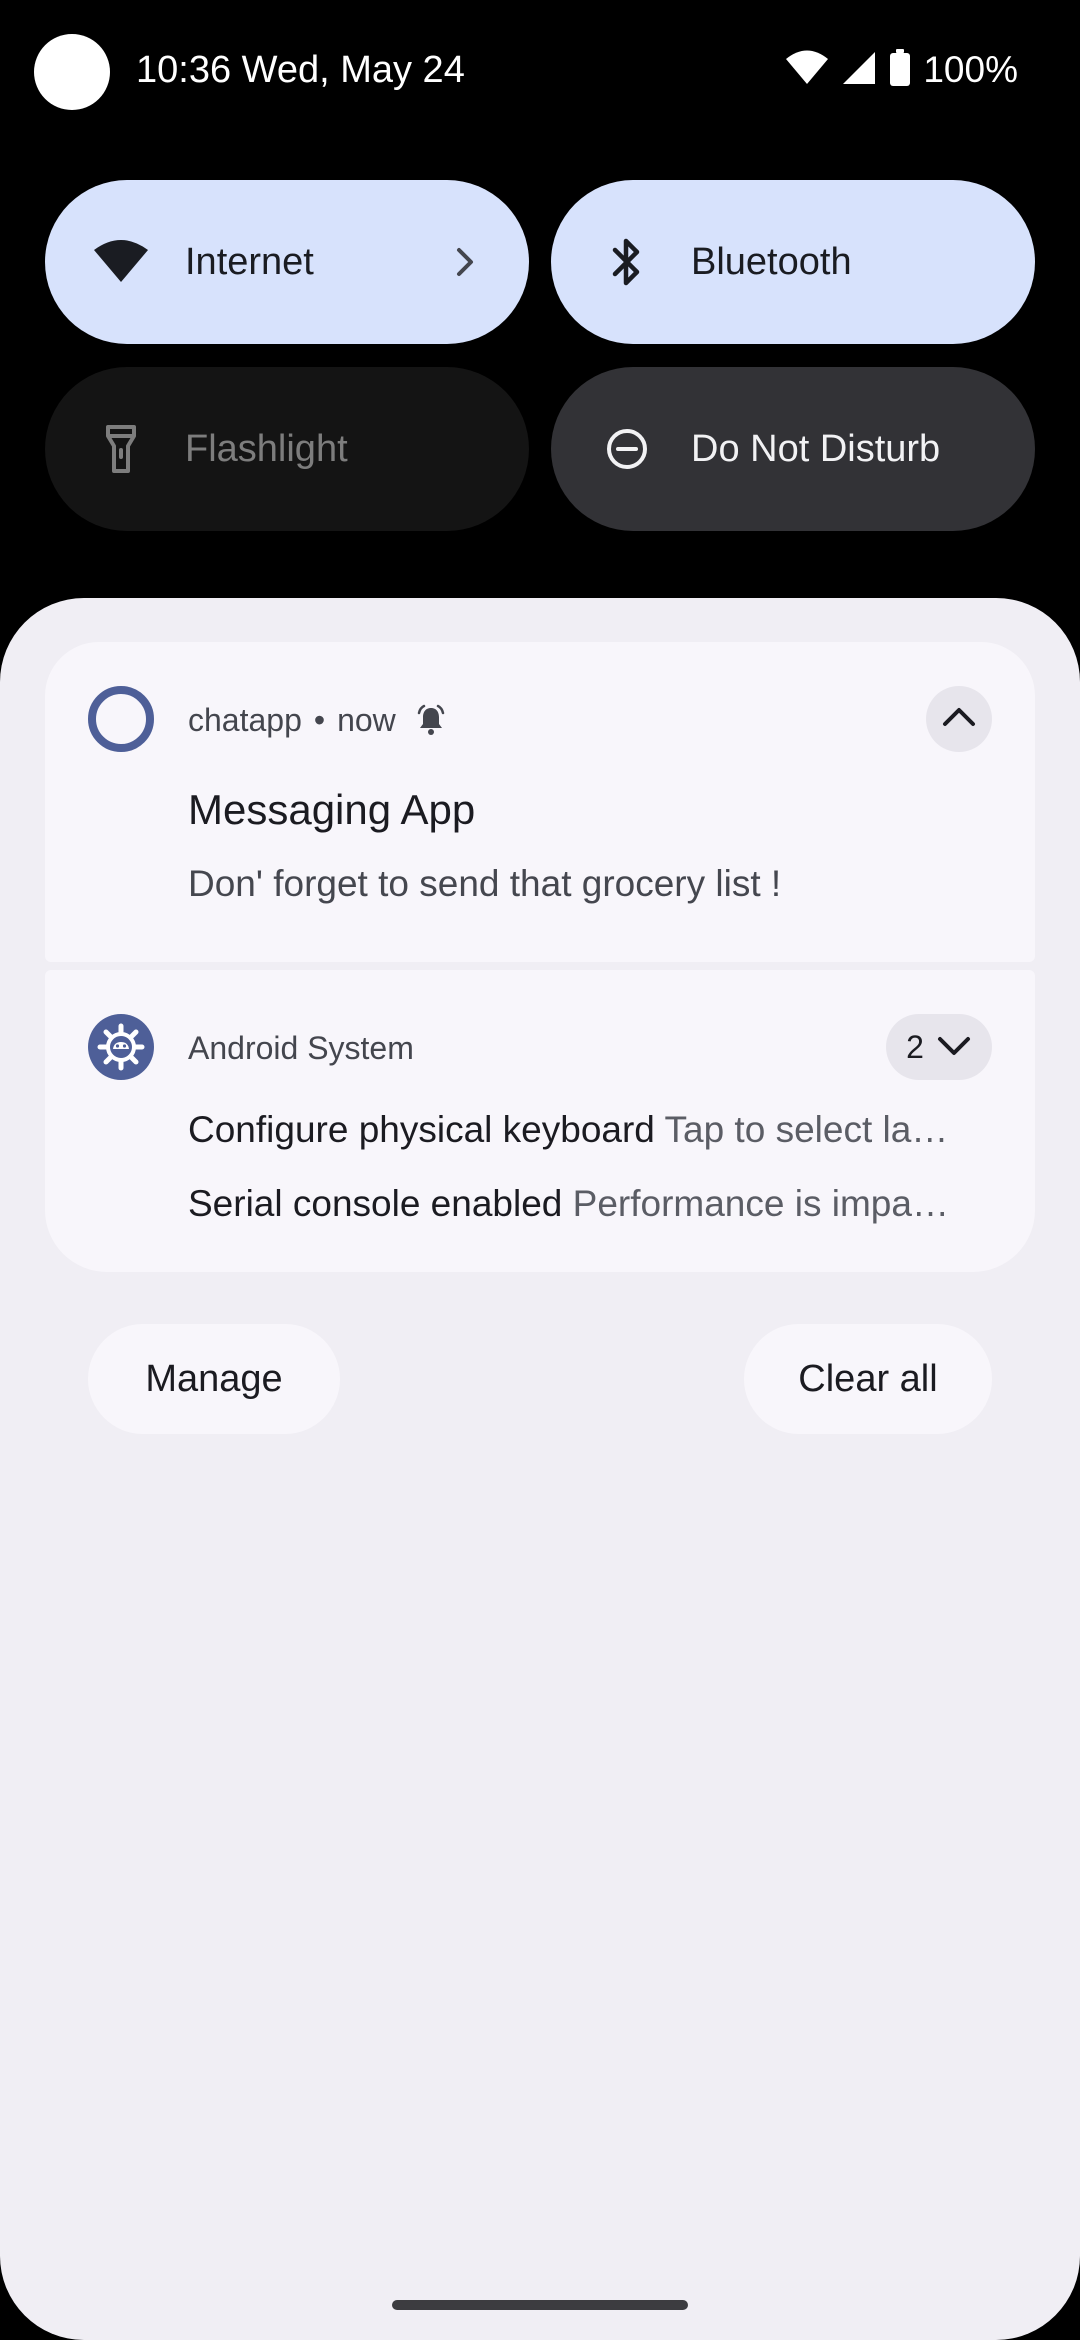 This screenshot has width=1080, height=2340. I want to click on expand-group-button: 2, so click(939, 1047).